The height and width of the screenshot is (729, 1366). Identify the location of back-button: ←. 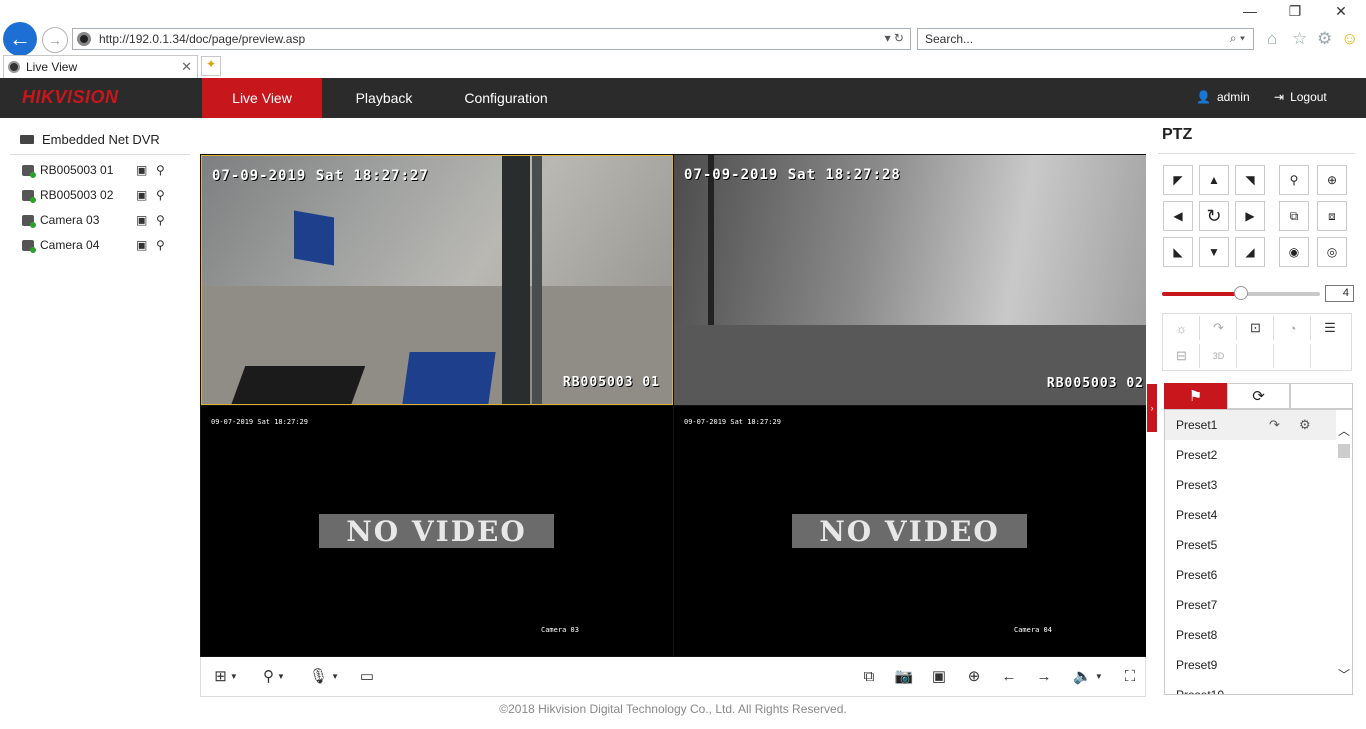
(20, 39).